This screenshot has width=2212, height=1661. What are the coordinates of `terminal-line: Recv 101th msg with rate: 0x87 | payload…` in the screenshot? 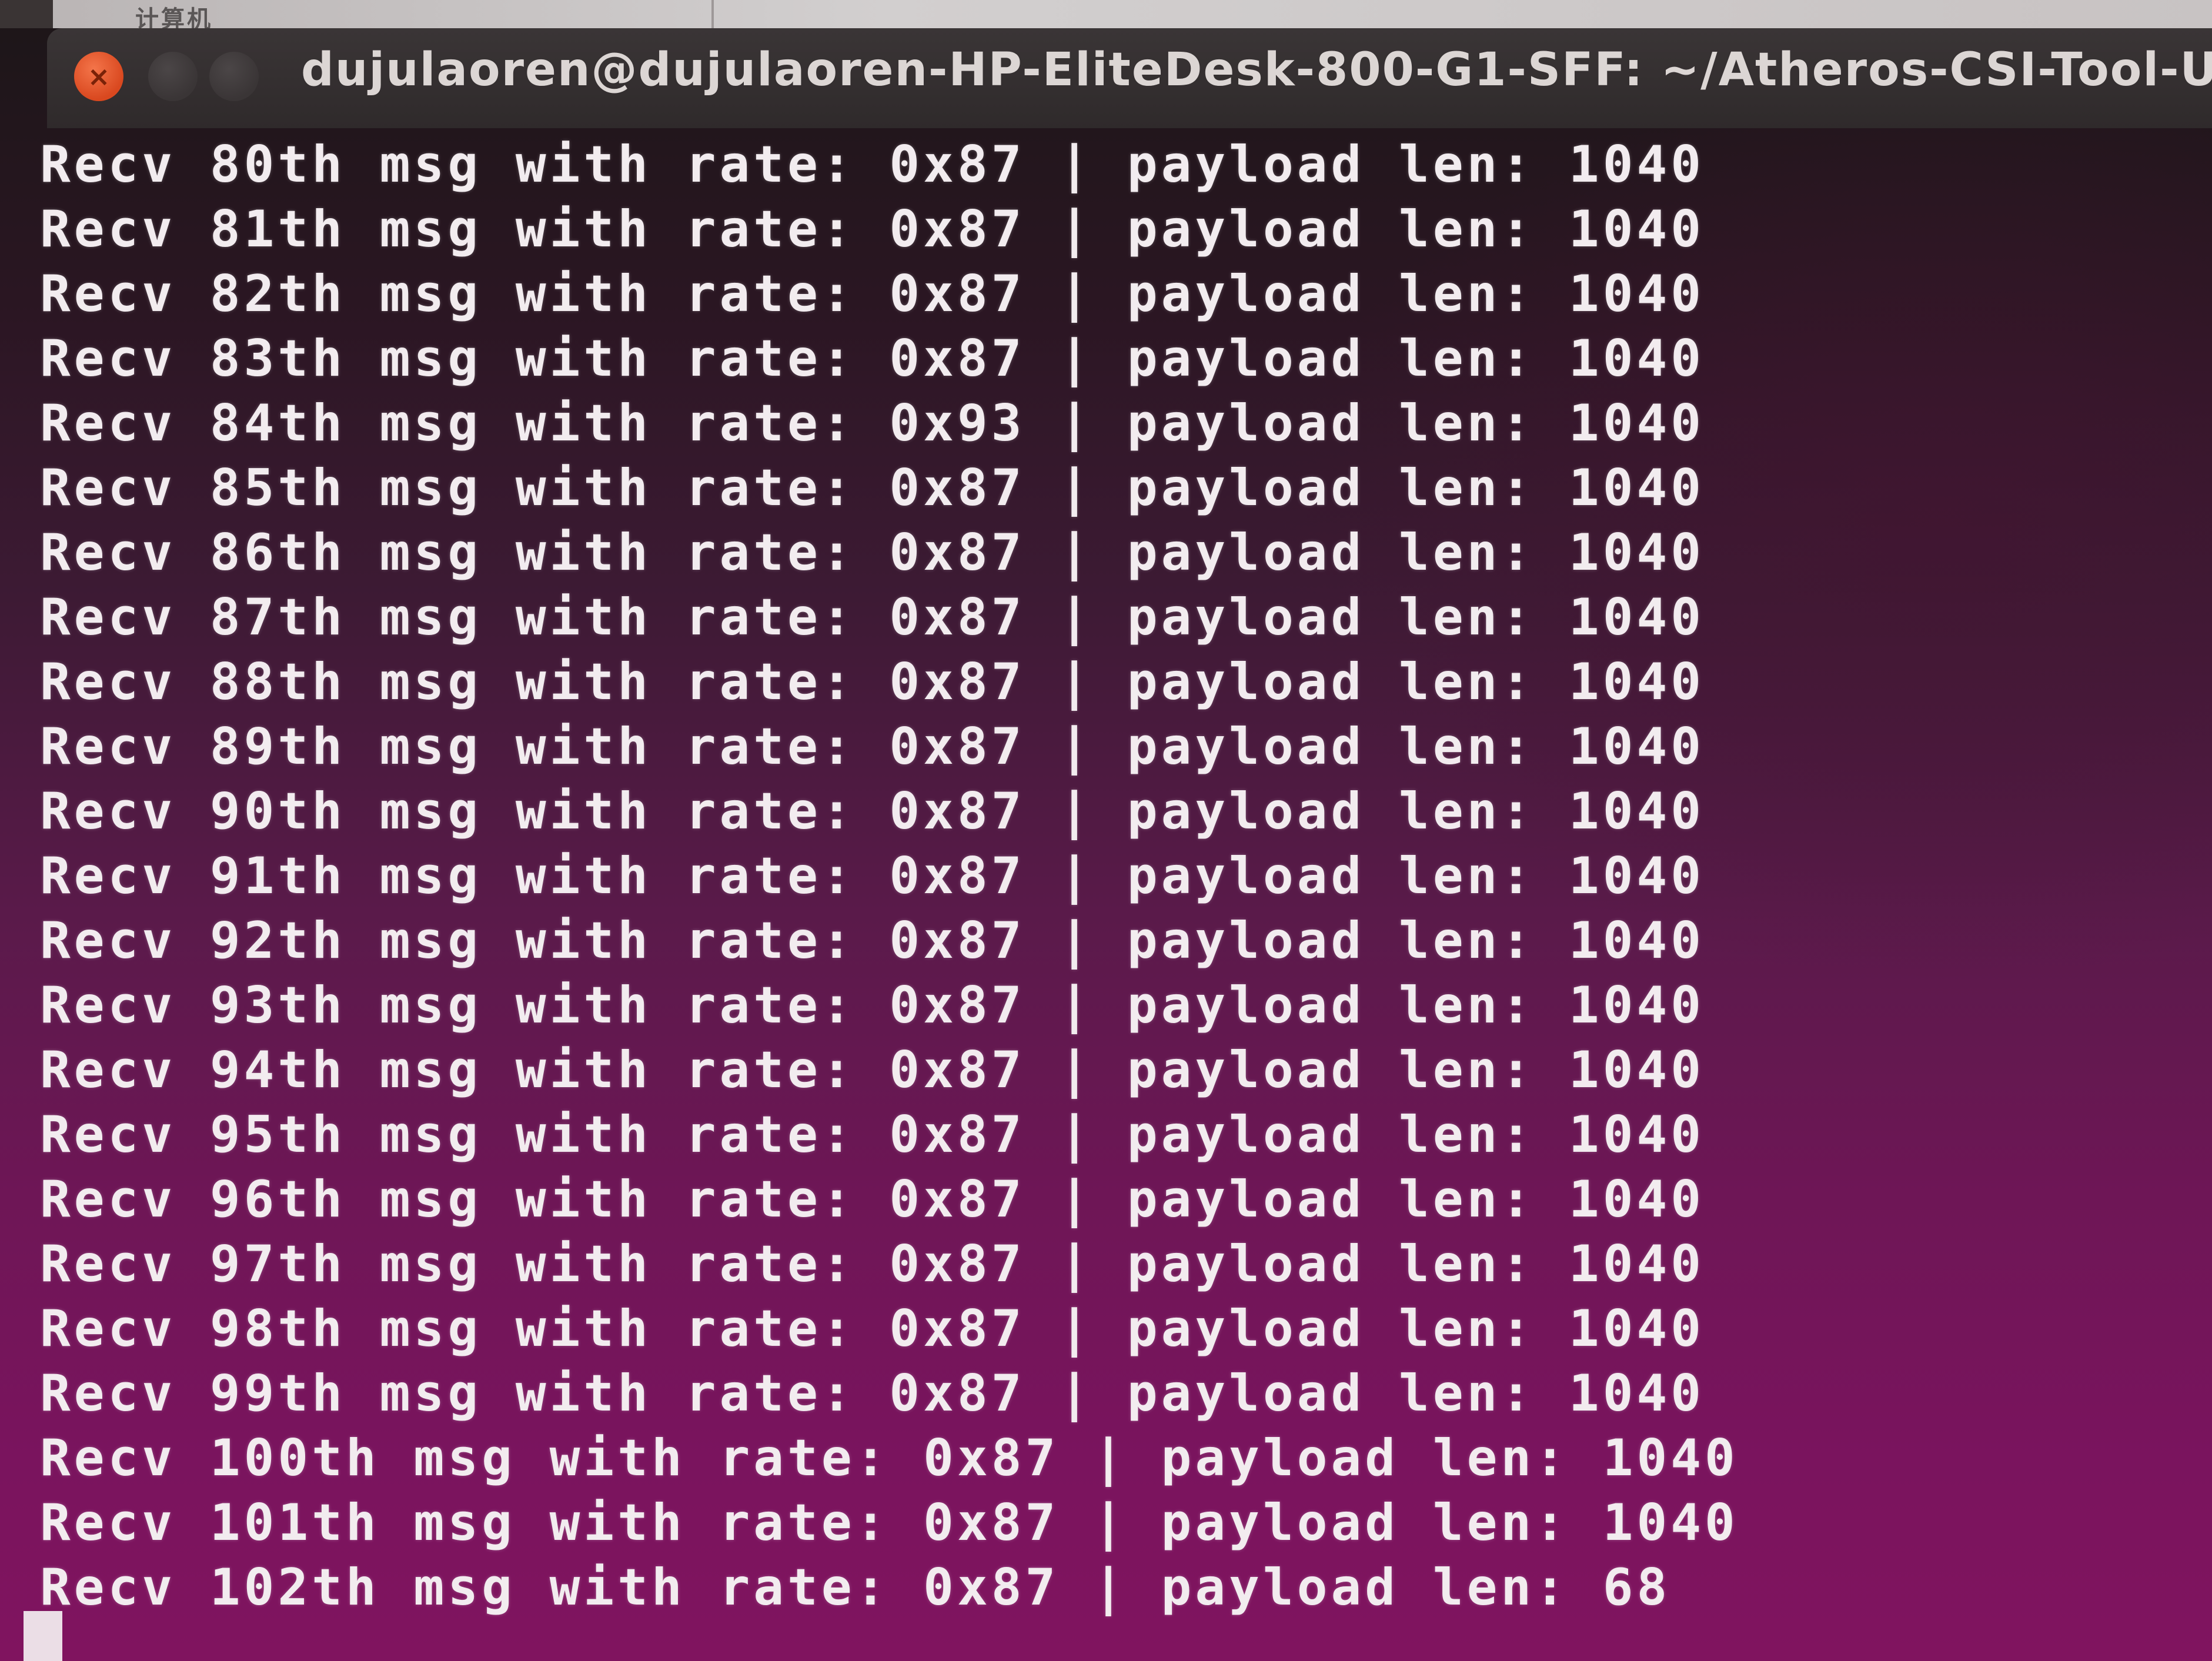 It's located at (889, 1523).